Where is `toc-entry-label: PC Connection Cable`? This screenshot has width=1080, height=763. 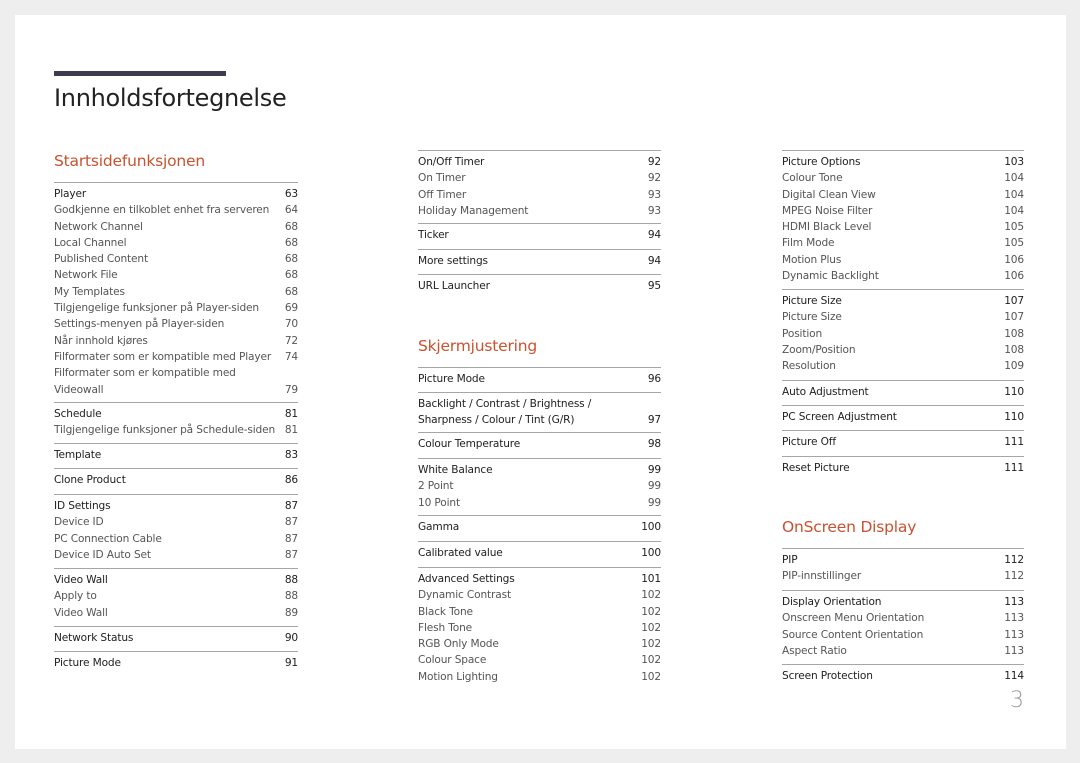
toc-entry-label: PC Connection Cable is located at coordinates (108, 538).